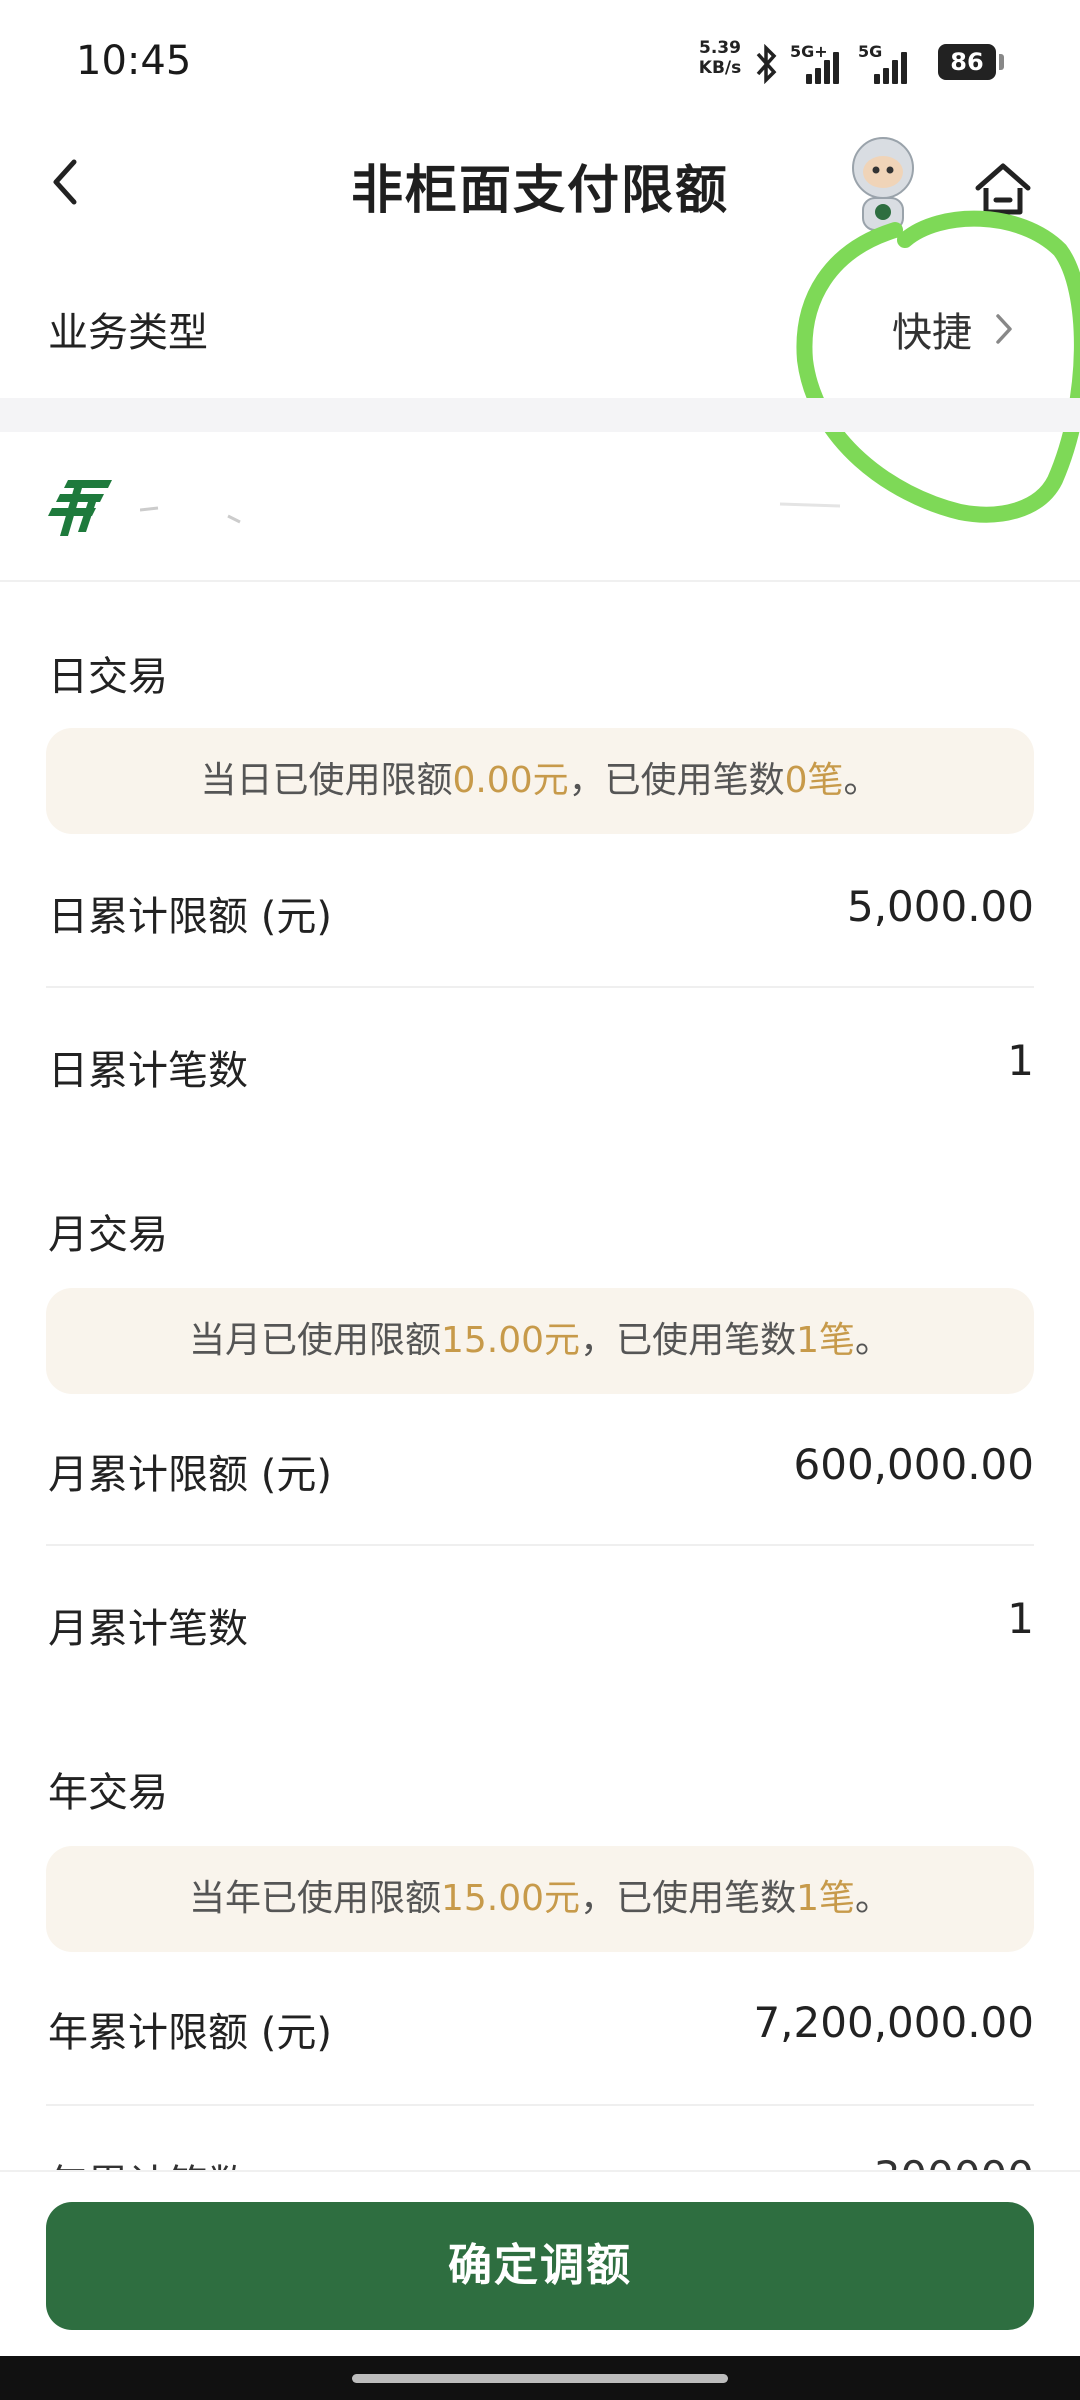 Image resolution: width=1080 pixels, height=2400 pixels. Describe the element at coordinates (540, 185) in the screenshot. I see `nav-bar: 非柜面支付限额` at that location.